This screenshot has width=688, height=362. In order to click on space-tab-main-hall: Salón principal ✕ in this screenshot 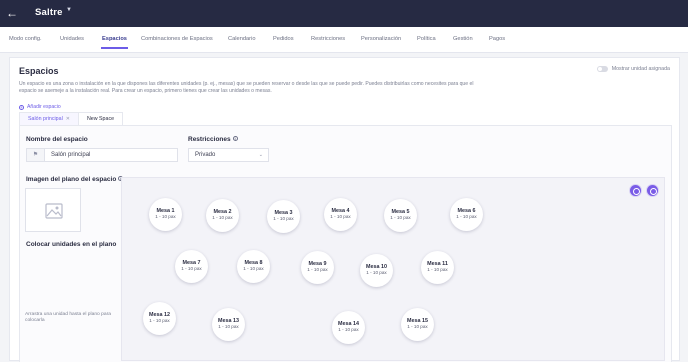, I will do `click(49, 118)`.